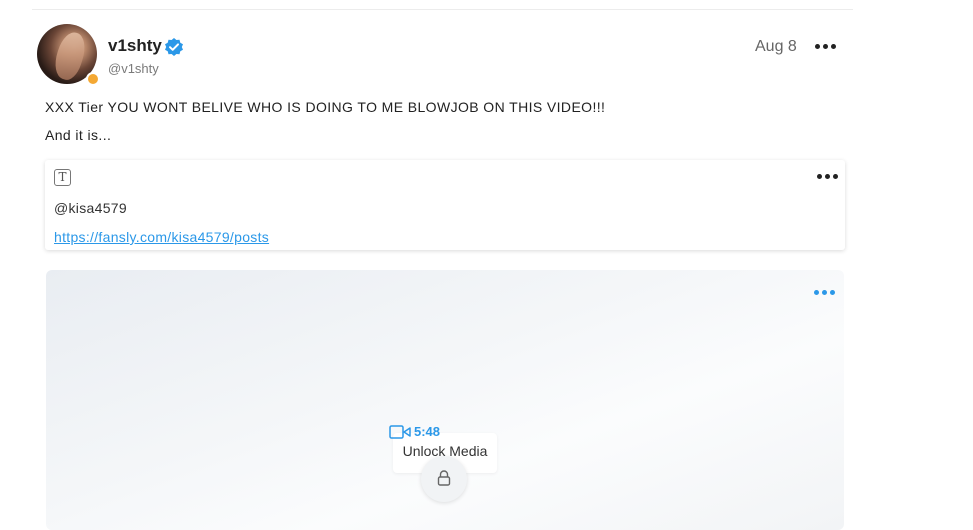 The width and height of the screenshot is (973, 530). I want to click on unlock-lock-button, so click(444, 479).